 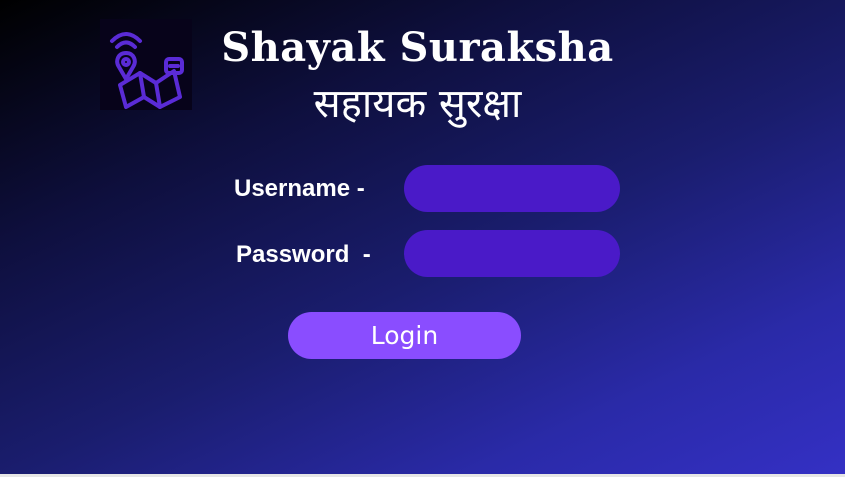 I want to click on app-logo, so click(x=146, y=64).